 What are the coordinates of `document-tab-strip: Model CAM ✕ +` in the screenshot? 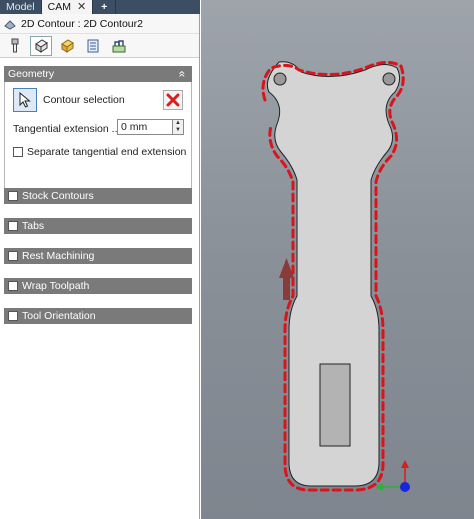 It's located at (100, 7).